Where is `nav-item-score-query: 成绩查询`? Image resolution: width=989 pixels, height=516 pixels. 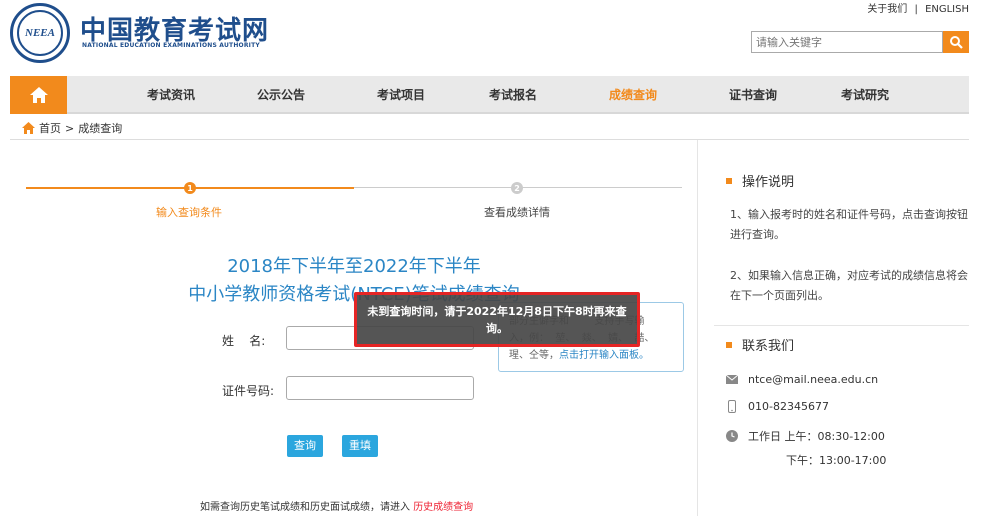
nav-item-score-query: 成绩查询 is located at coordinates (633, 95).